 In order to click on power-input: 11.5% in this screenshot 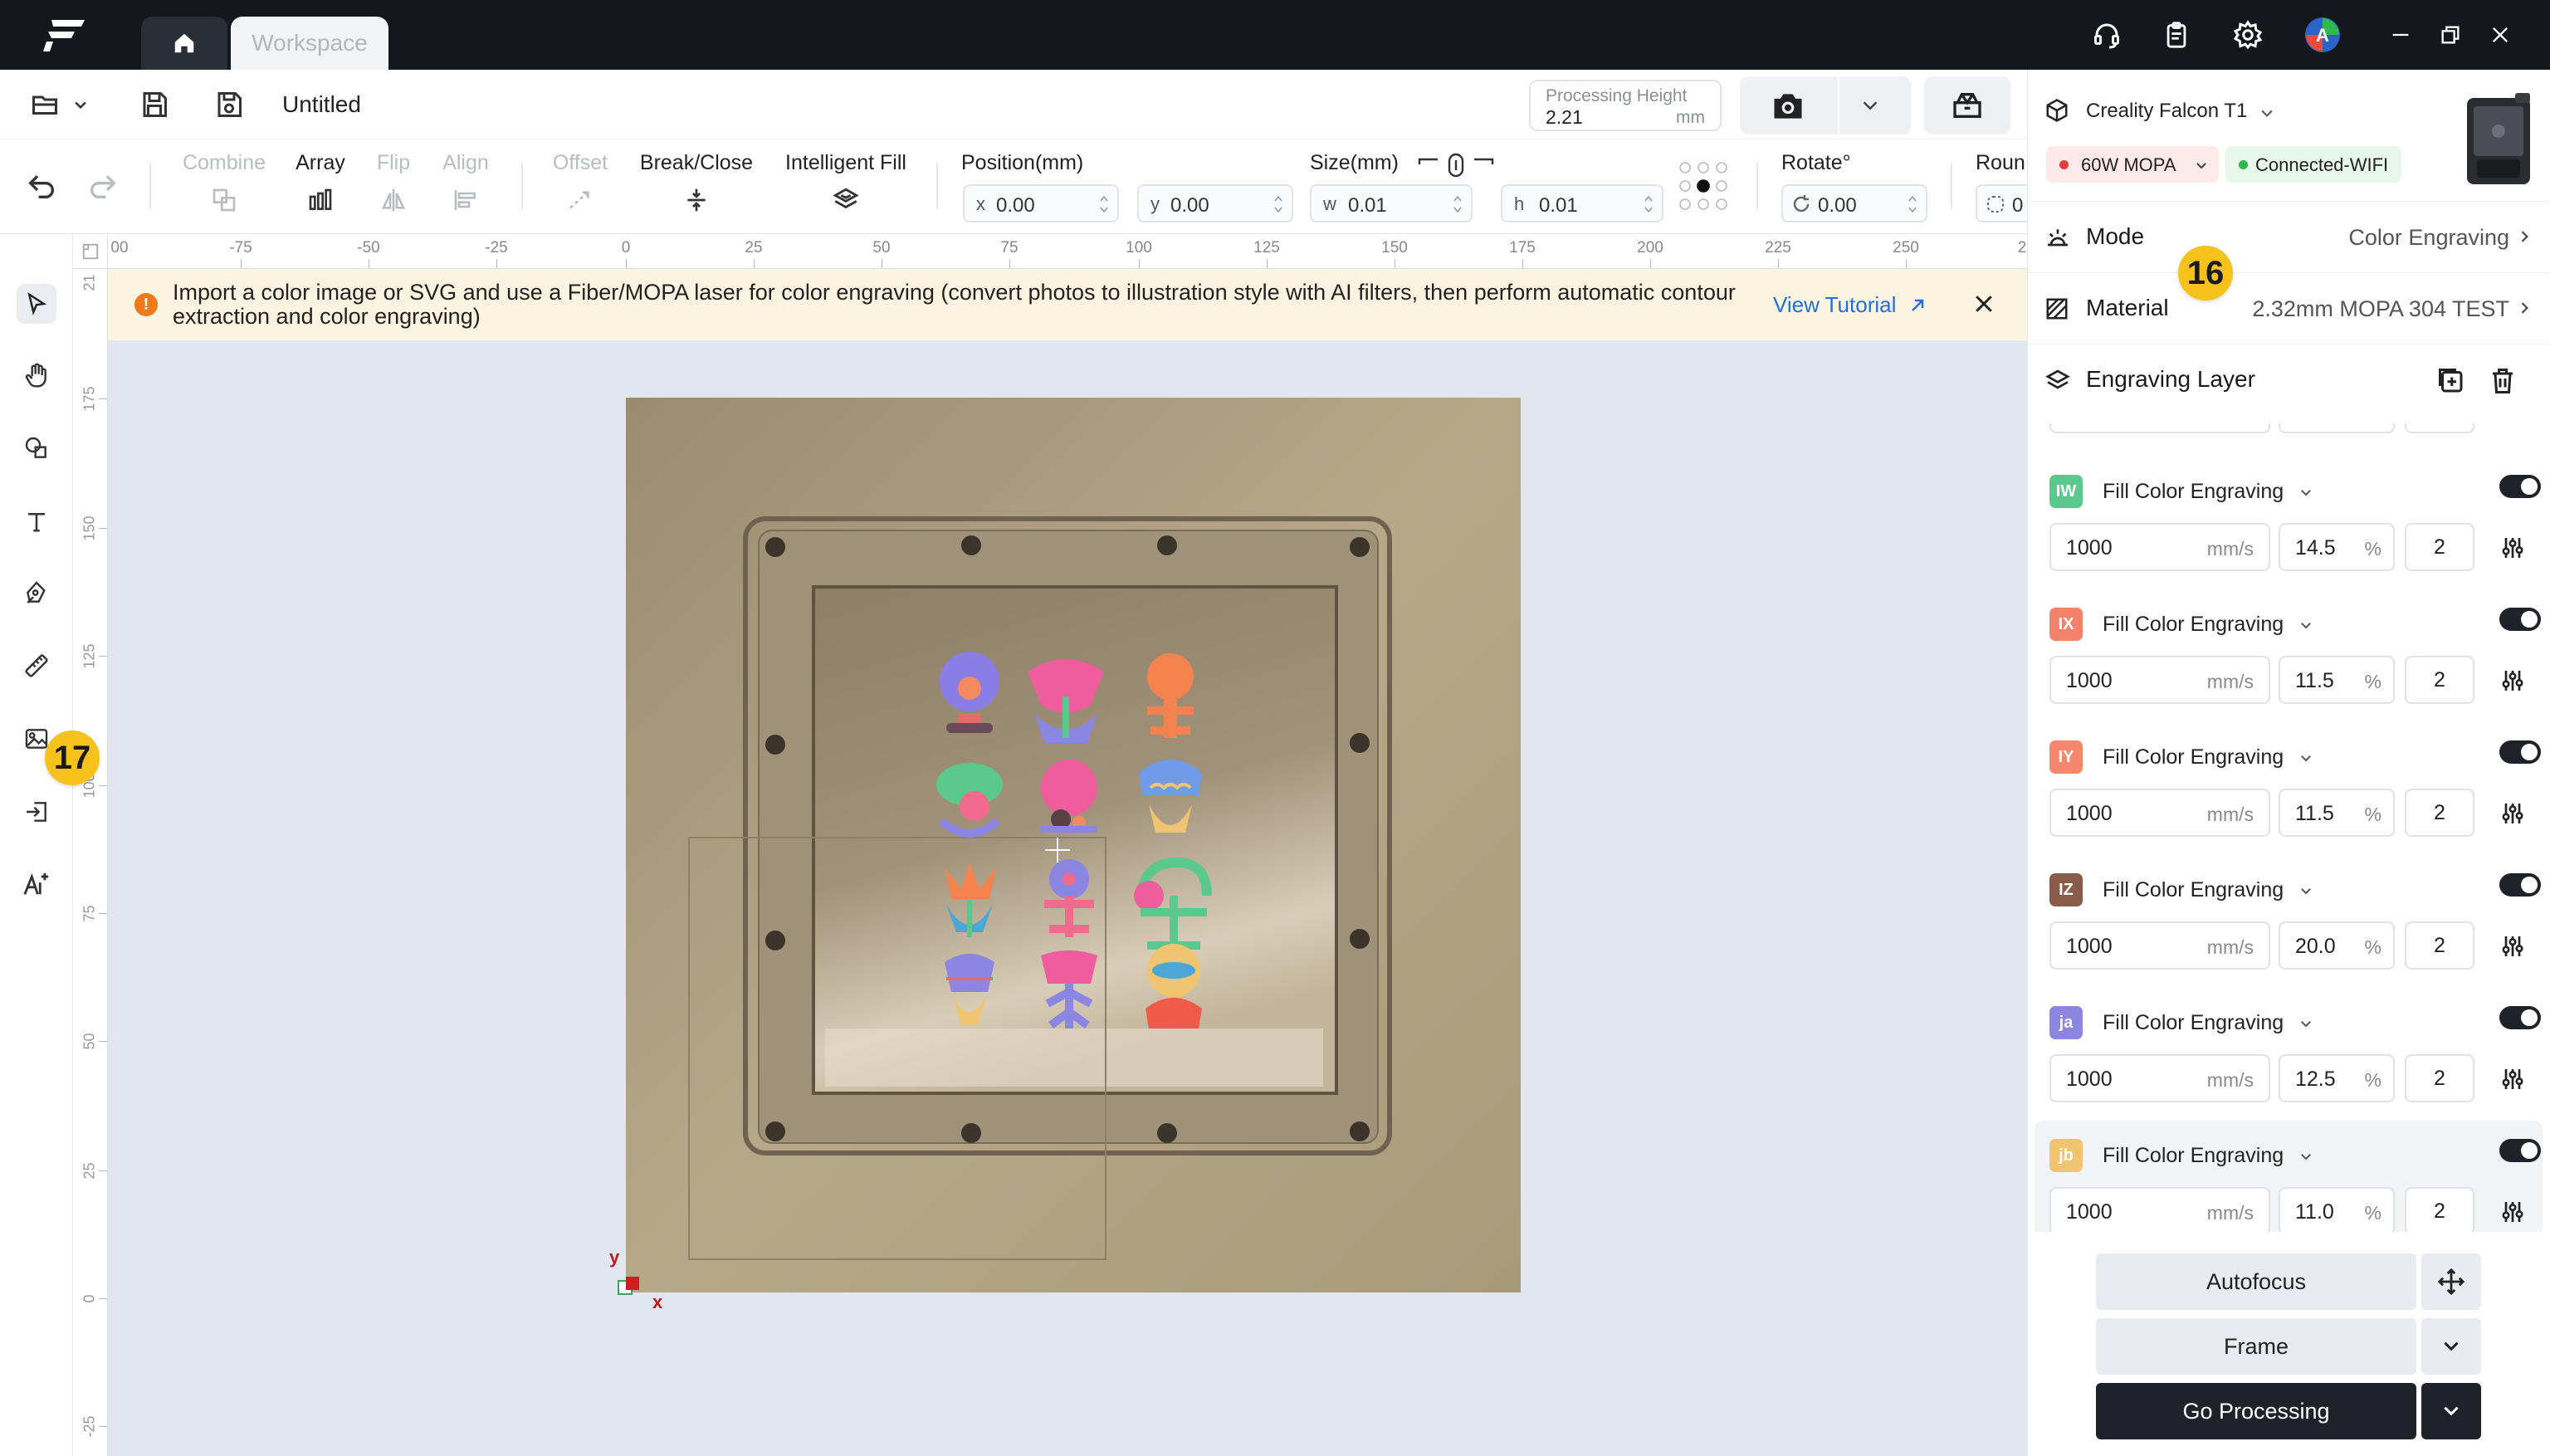, I will do `click(2337, 813)`.